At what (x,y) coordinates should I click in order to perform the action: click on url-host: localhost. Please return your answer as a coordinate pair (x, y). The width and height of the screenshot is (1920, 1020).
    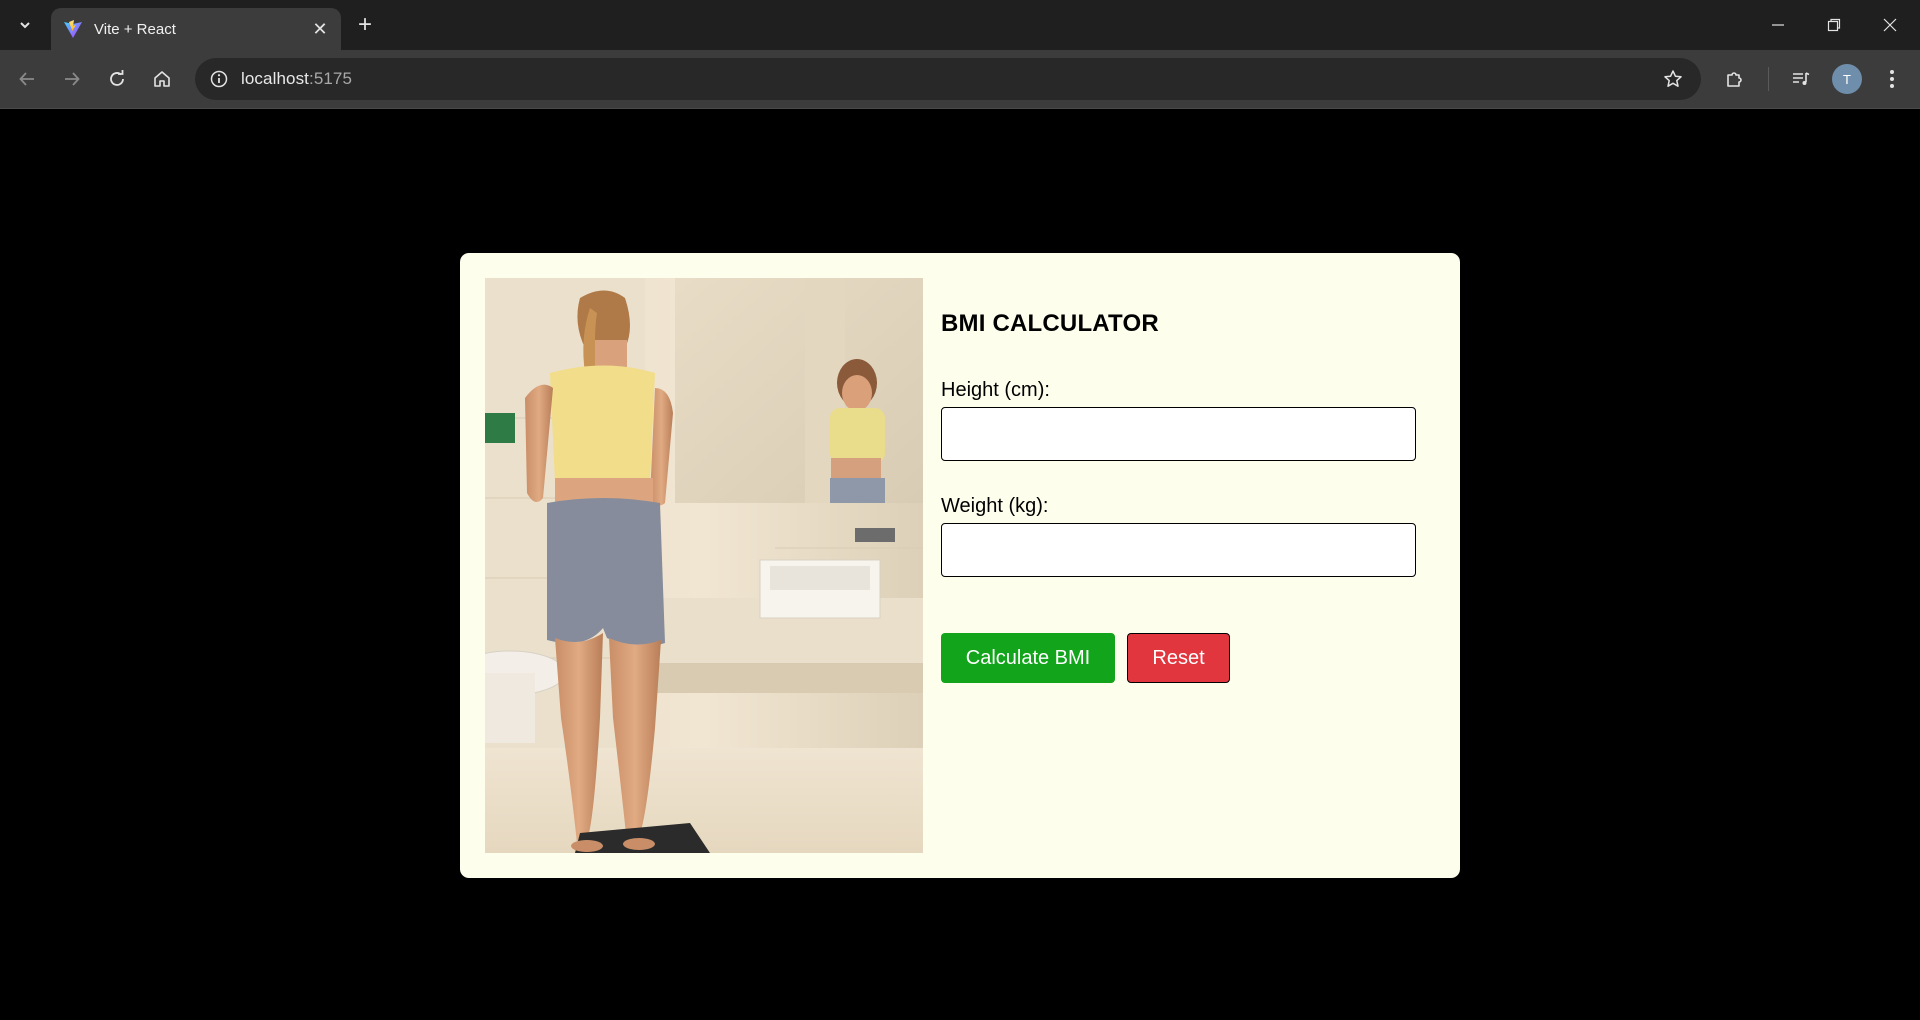
    Looking at the image, I should click on (275, 78).